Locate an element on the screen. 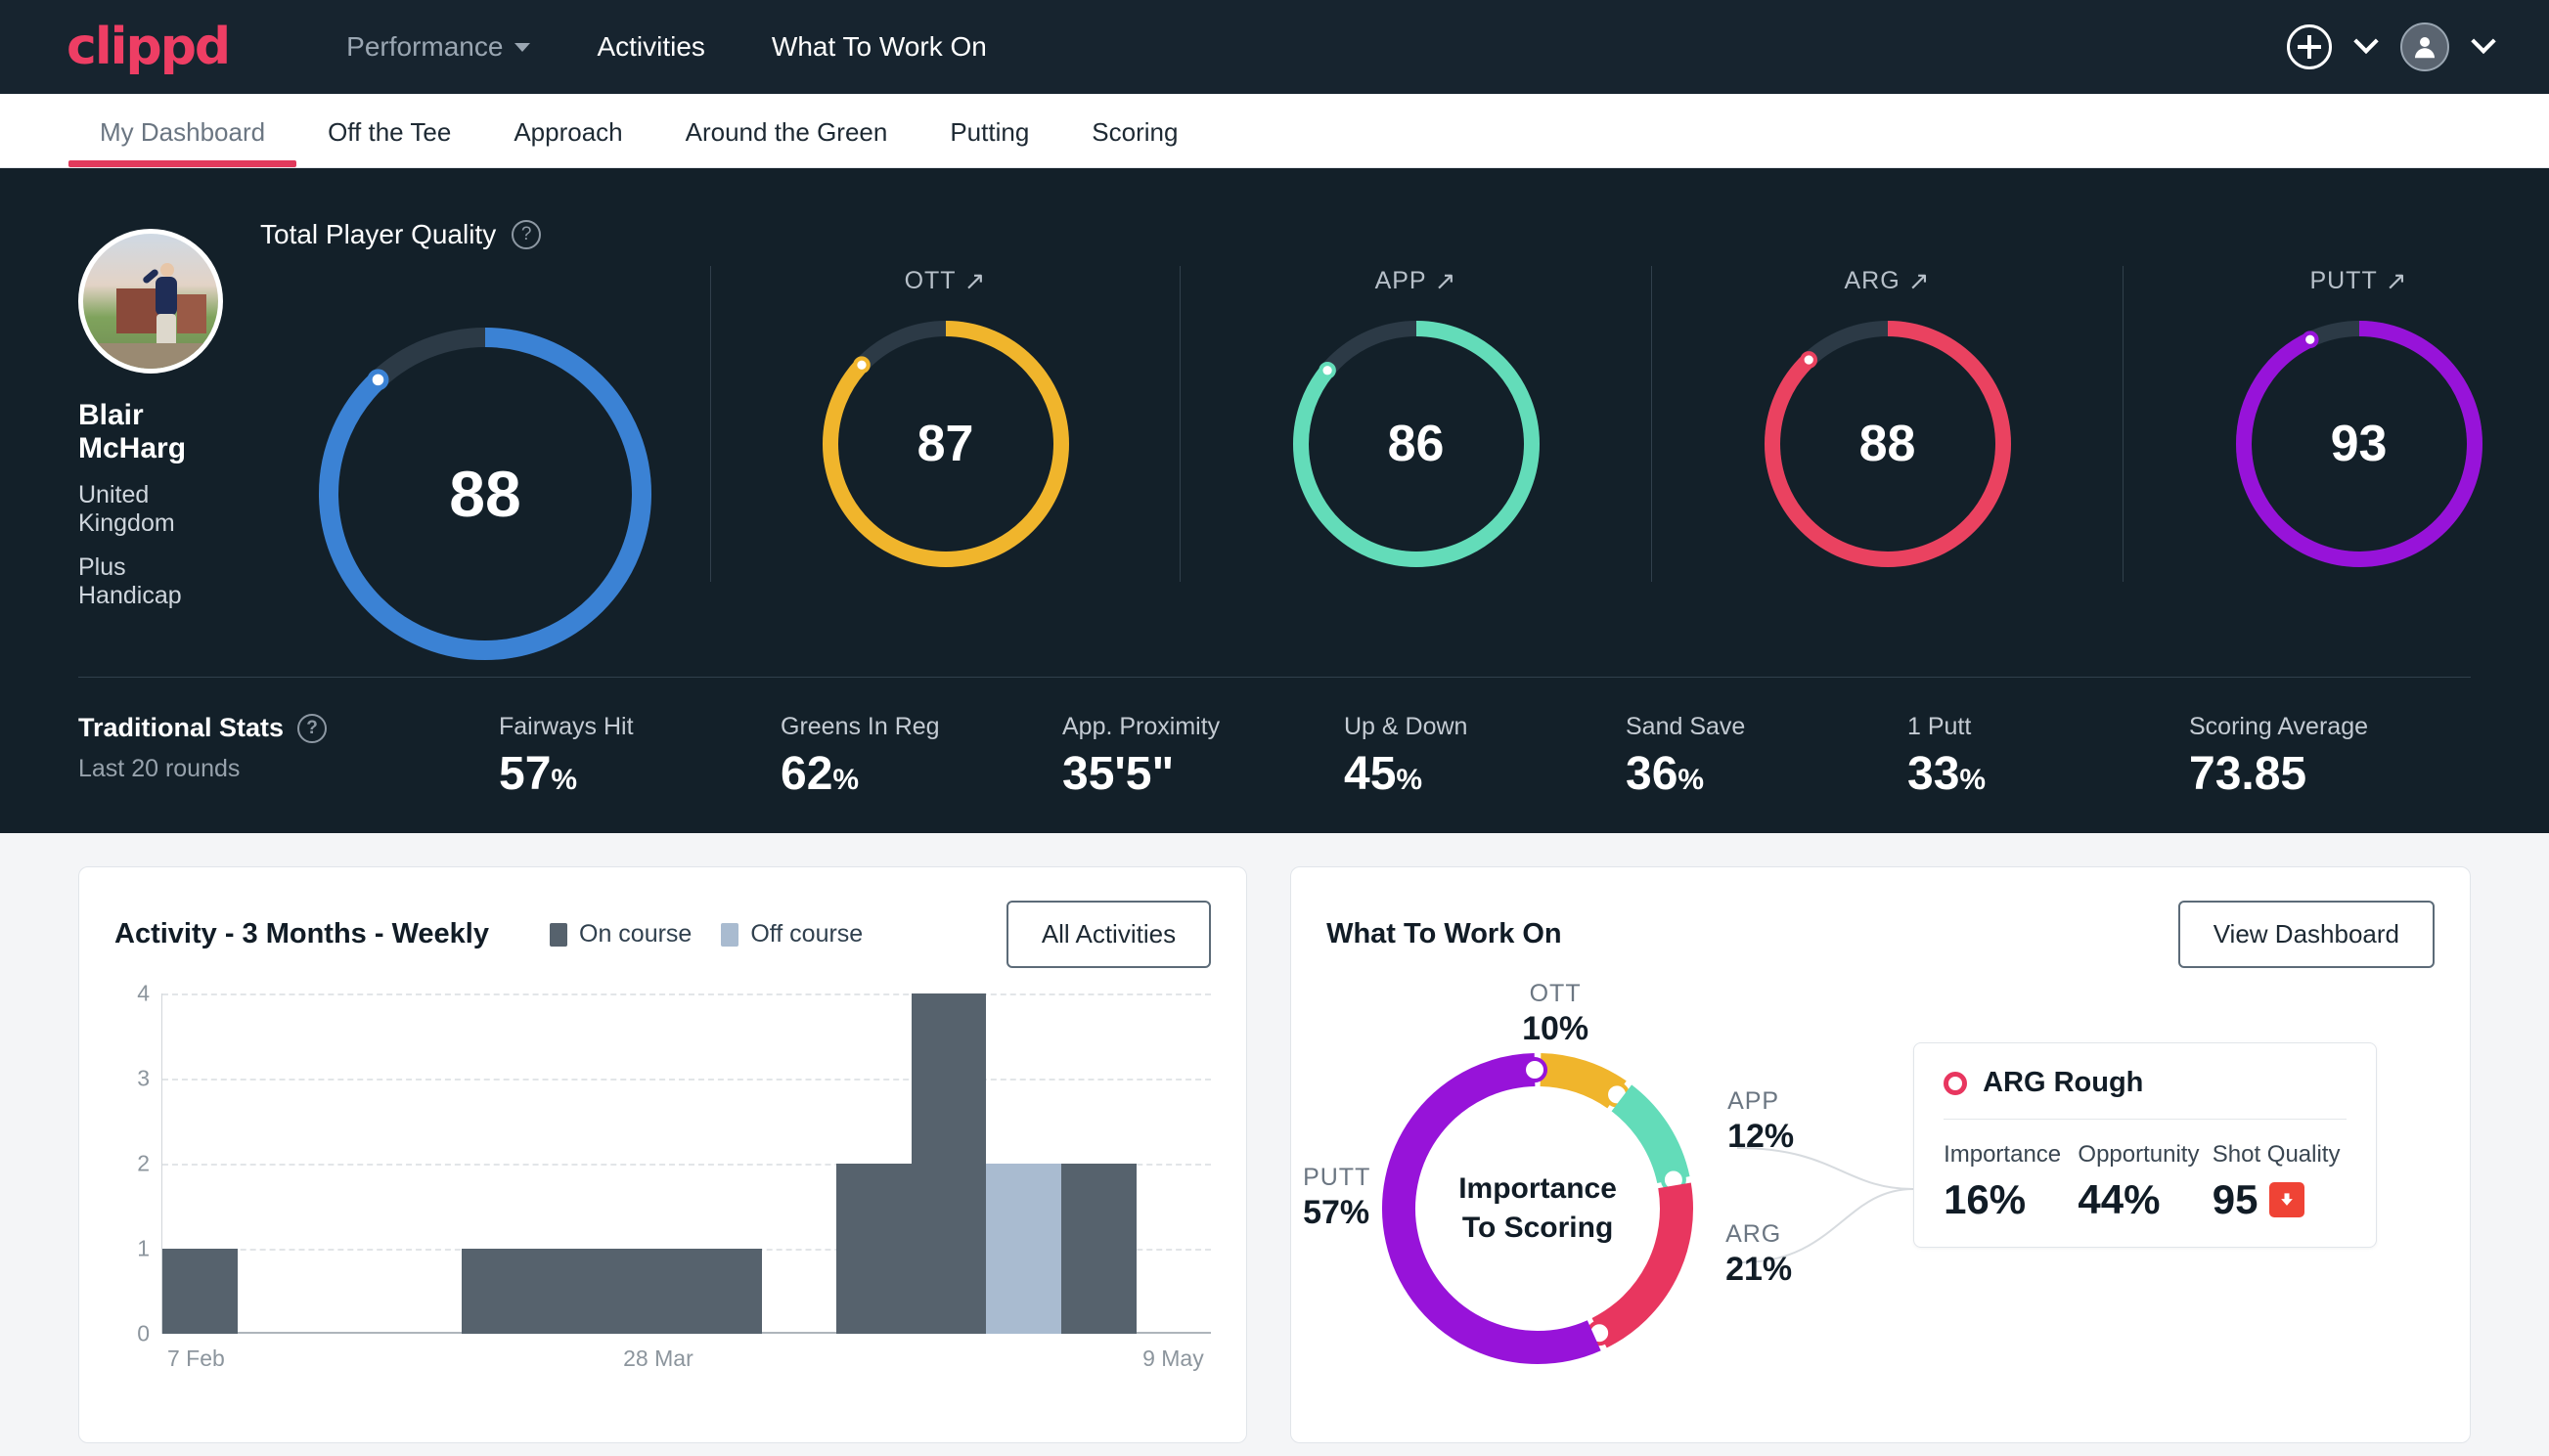  stat-up-and-down: Up & Down 45% is located at coordinates (1485, 757).